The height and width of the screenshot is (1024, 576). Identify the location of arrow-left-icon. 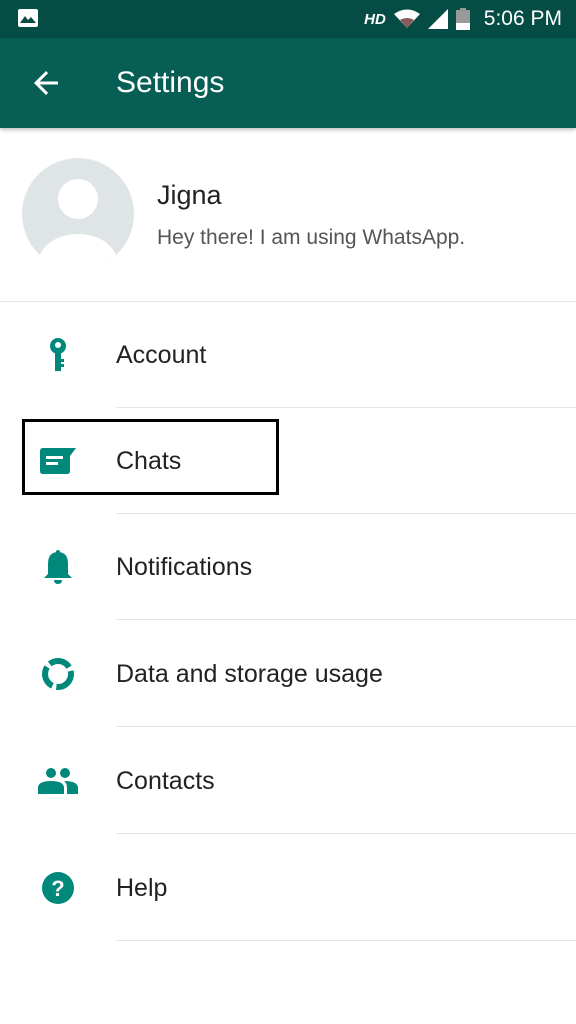
(46, 83).